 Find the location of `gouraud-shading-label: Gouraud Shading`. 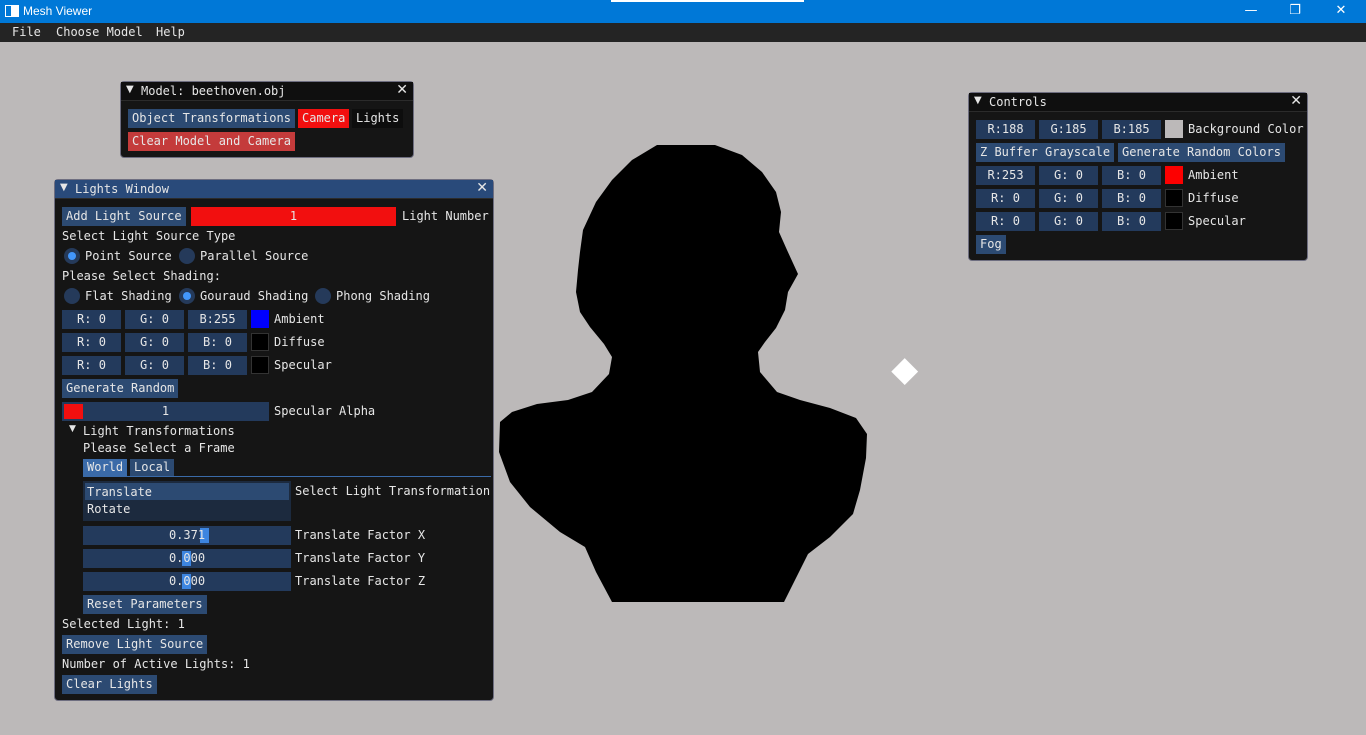

gouraud-shading-label: Gouraud Shading is located at coordinates (254, 296).